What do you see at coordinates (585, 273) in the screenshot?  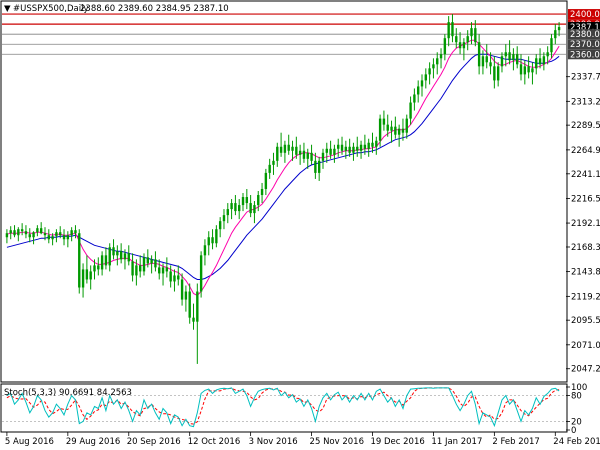 I see `price-tick-label-13: 2143.80` at bounding box center [585, 273].